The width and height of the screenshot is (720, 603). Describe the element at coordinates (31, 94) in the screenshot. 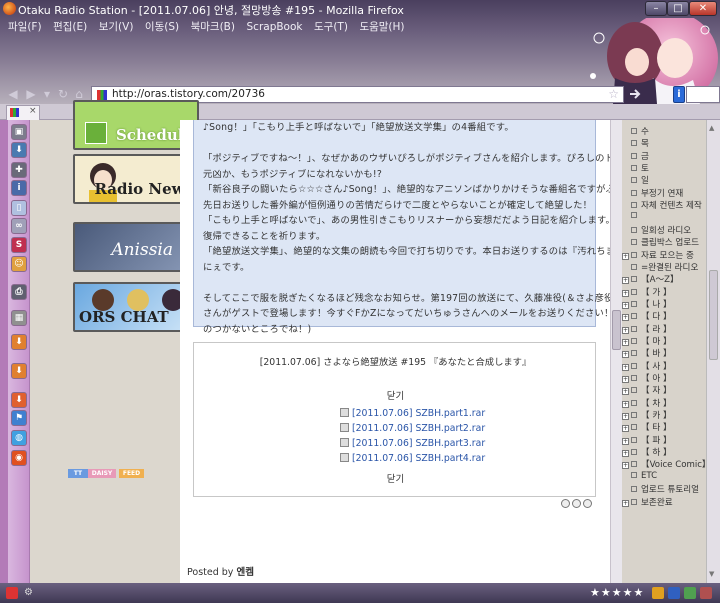

I see `forward-icon: ▶` at that location.